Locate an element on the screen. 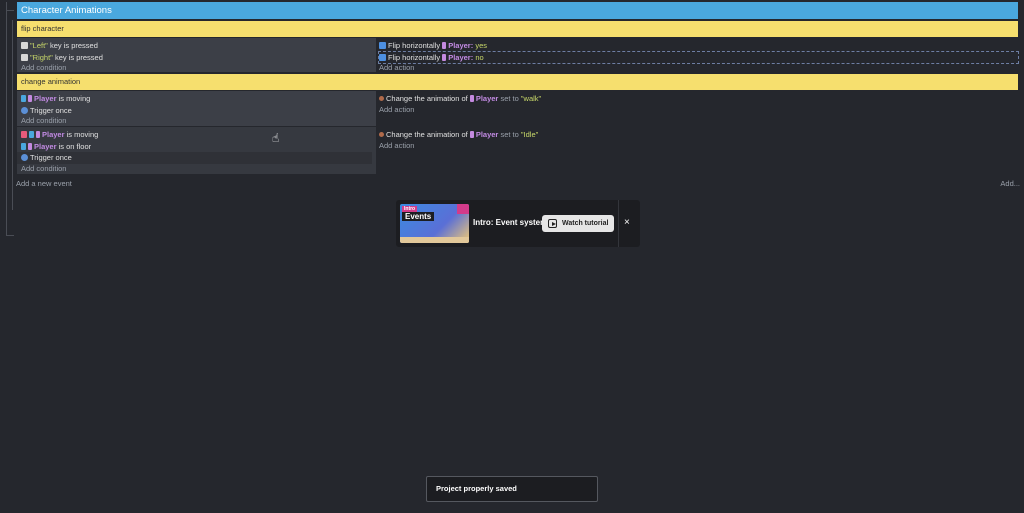 This screenshot has height=513, width=1024. watch-tutorial-label: Watch tutorial is located at coordinates (585, 223).